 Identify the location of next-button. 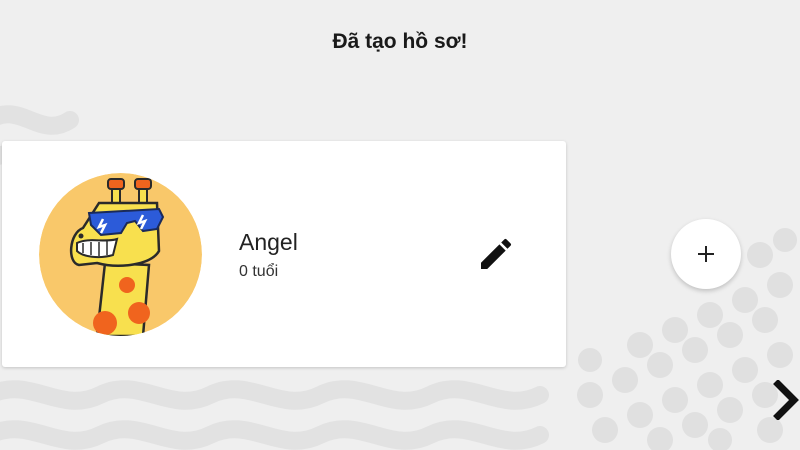
(786, 400).